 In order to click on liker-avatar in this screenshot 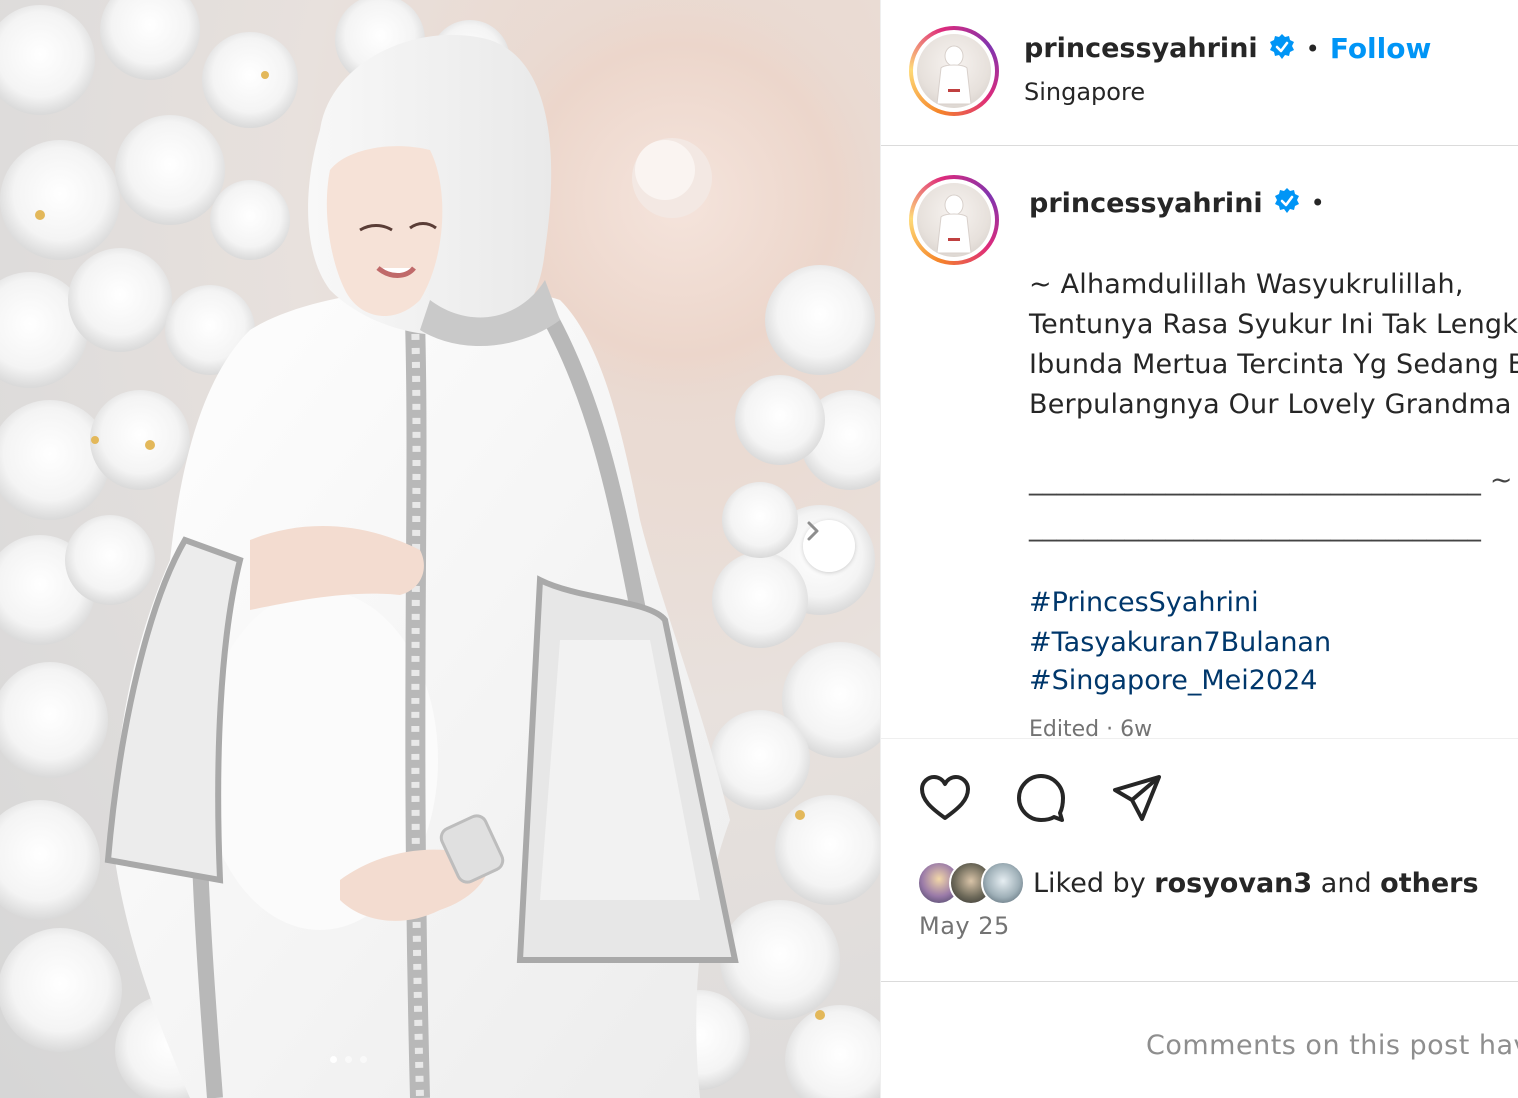, I will do `click(1003, 883)`.